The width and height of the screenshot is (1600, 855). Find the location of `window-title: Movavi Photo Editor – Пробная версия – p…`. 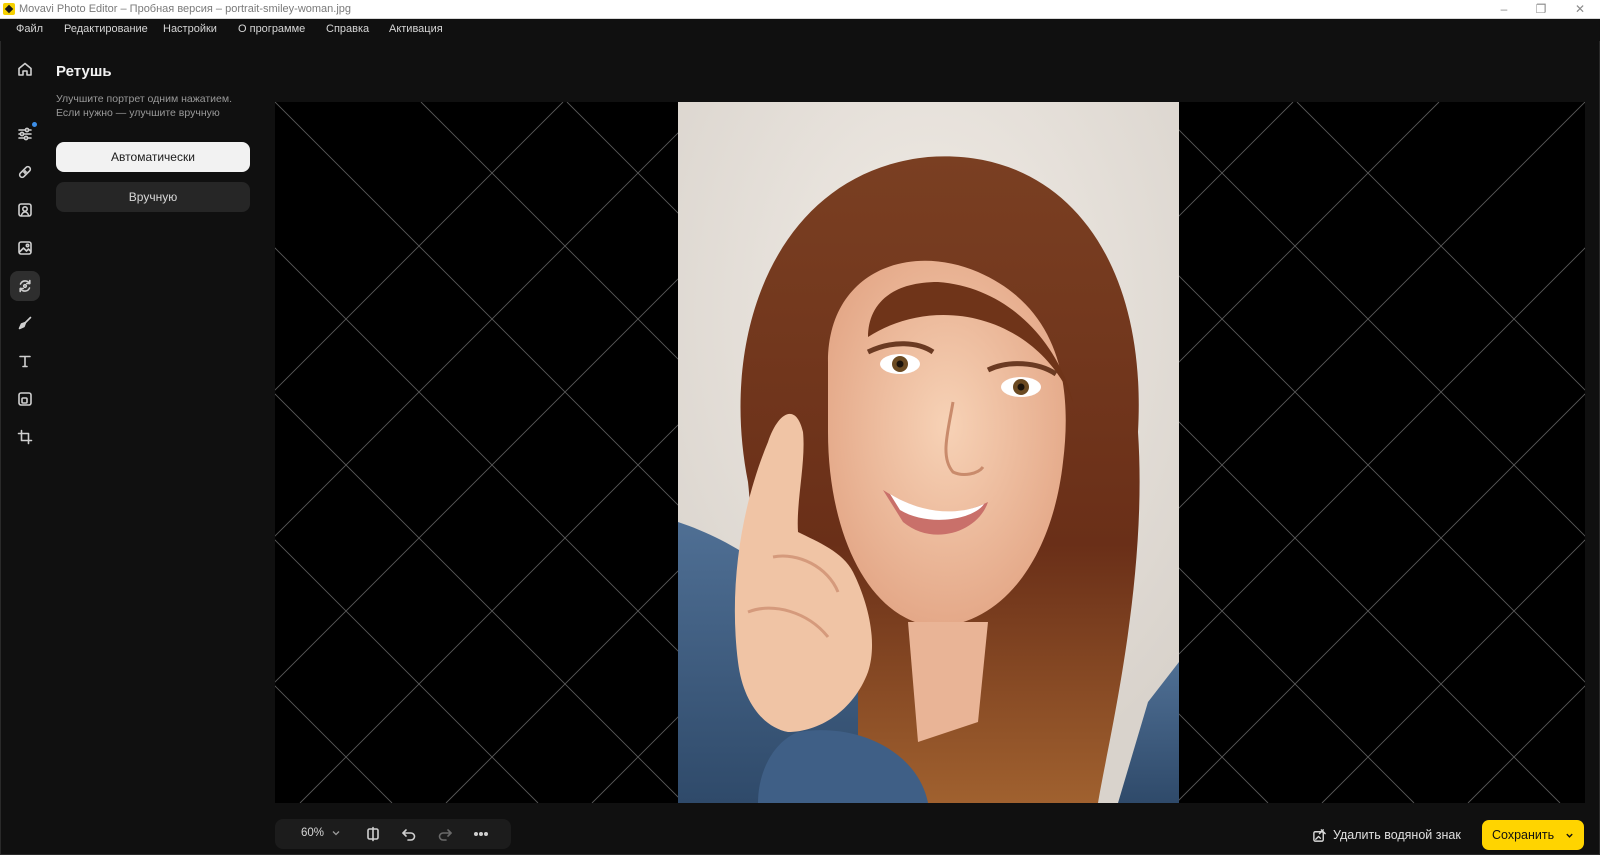

window-title: Movavi Photo Editor – Пробная версия – p… is located at coordinates (185, 9).